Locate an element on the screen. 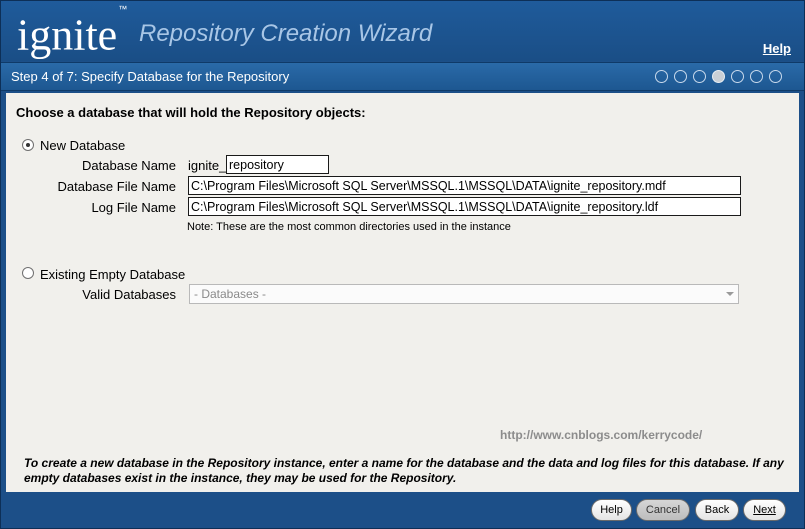 The image size is (805, 529). next-button-label: Next is located at coordinates (764, 510).